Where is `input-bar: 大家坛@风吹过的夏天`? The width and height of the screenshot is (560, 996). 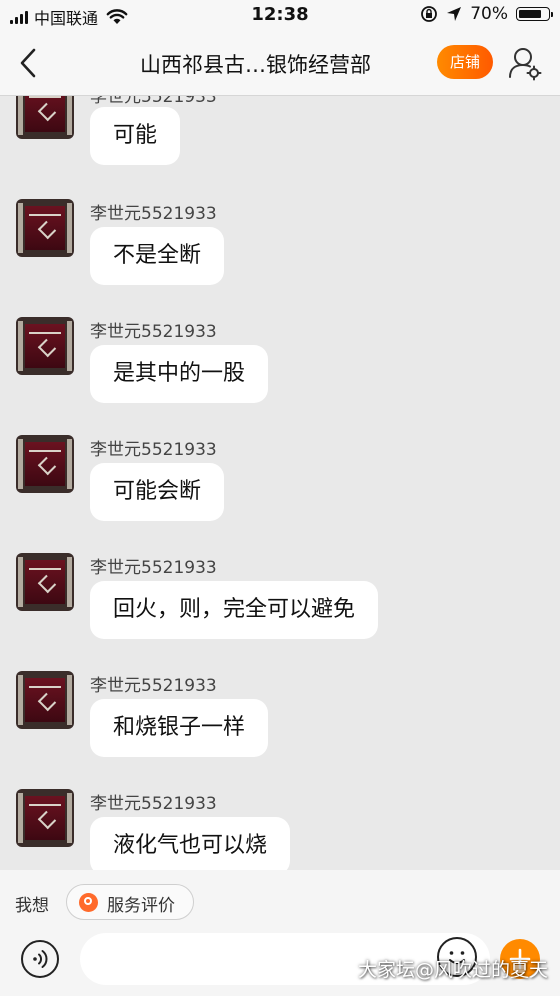 input-bar: 大家坛@风吹过的夏天 is located at coordinates (280, 961).